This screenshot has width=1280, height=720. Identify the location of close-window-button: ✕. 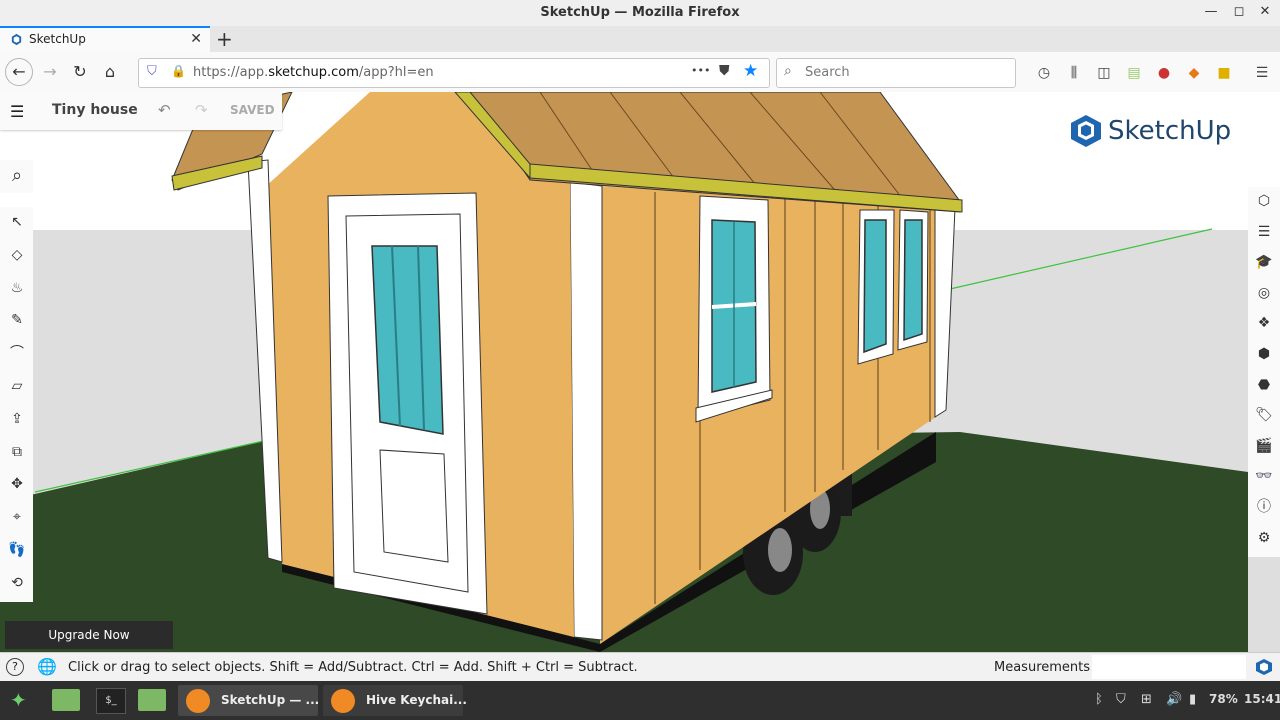
(1265, 12).